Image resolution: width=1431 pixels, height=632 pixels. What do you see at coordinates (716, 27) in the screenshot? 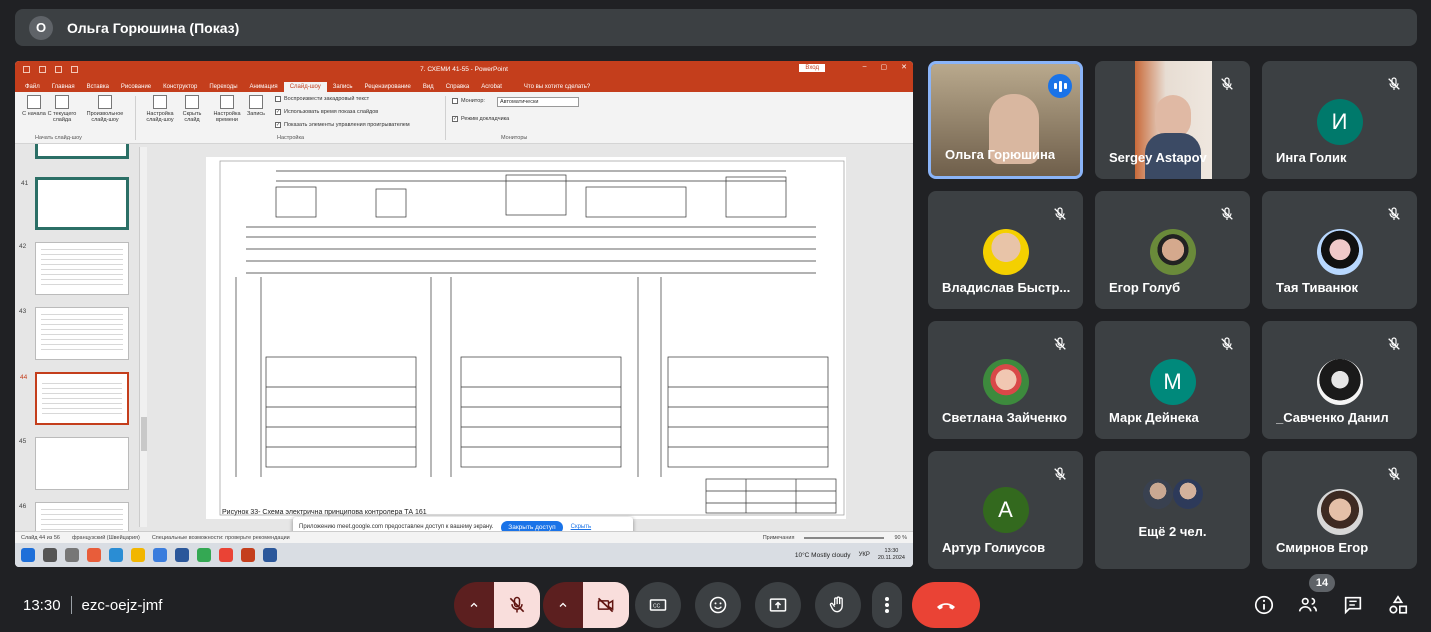
I see `presenter-bar: О Ольга Горюшина (Показ)` at bounding box center [716, 27].